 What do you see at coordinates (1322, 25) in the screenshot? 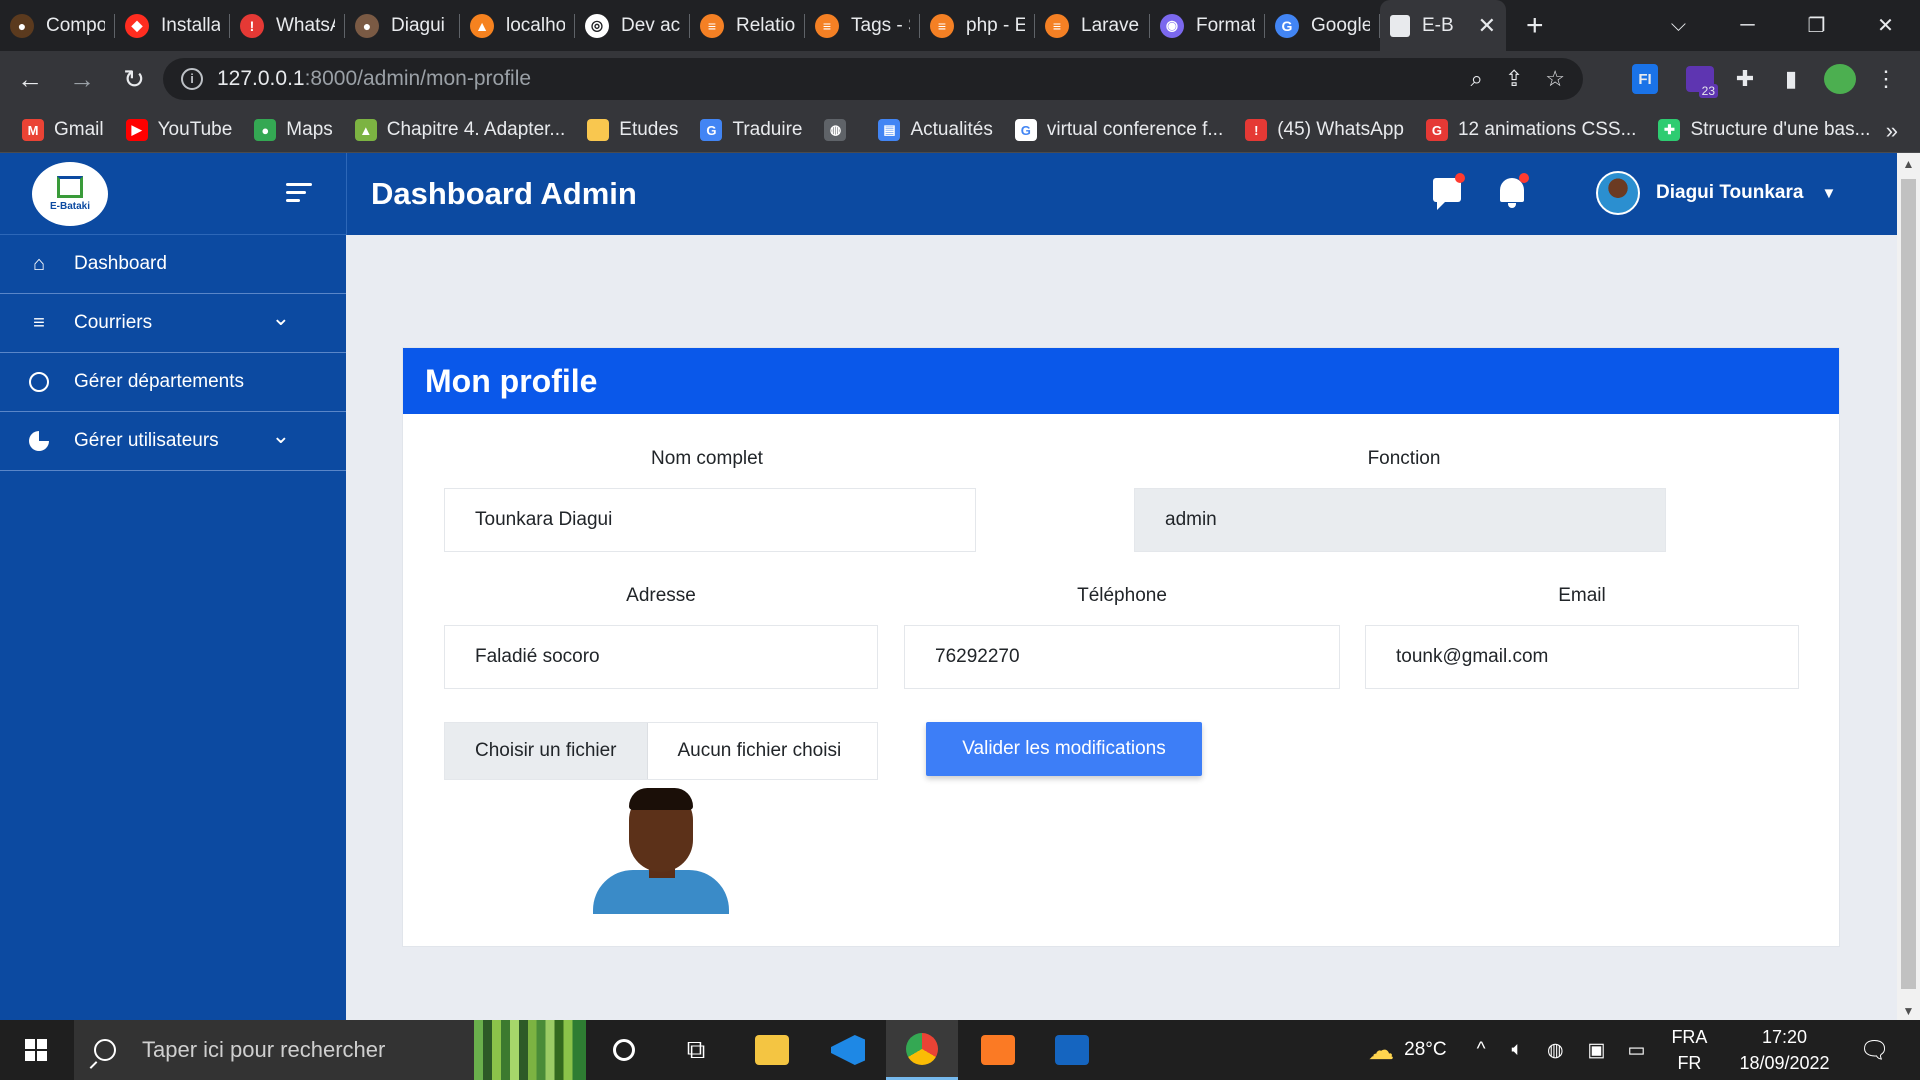
I see `browser-tab: G Google` at bounding box center [1322, 25].